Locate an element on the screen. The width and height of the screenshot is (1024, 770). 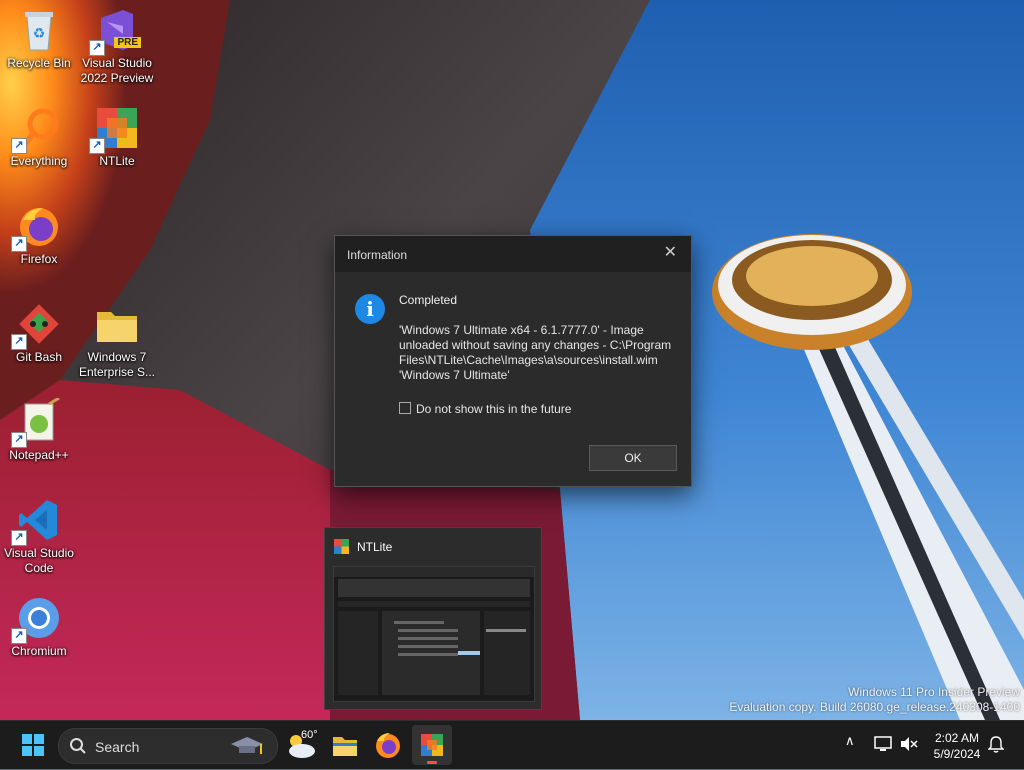
desktop-icon-label: Chromium is located at coordinates (39, 651).